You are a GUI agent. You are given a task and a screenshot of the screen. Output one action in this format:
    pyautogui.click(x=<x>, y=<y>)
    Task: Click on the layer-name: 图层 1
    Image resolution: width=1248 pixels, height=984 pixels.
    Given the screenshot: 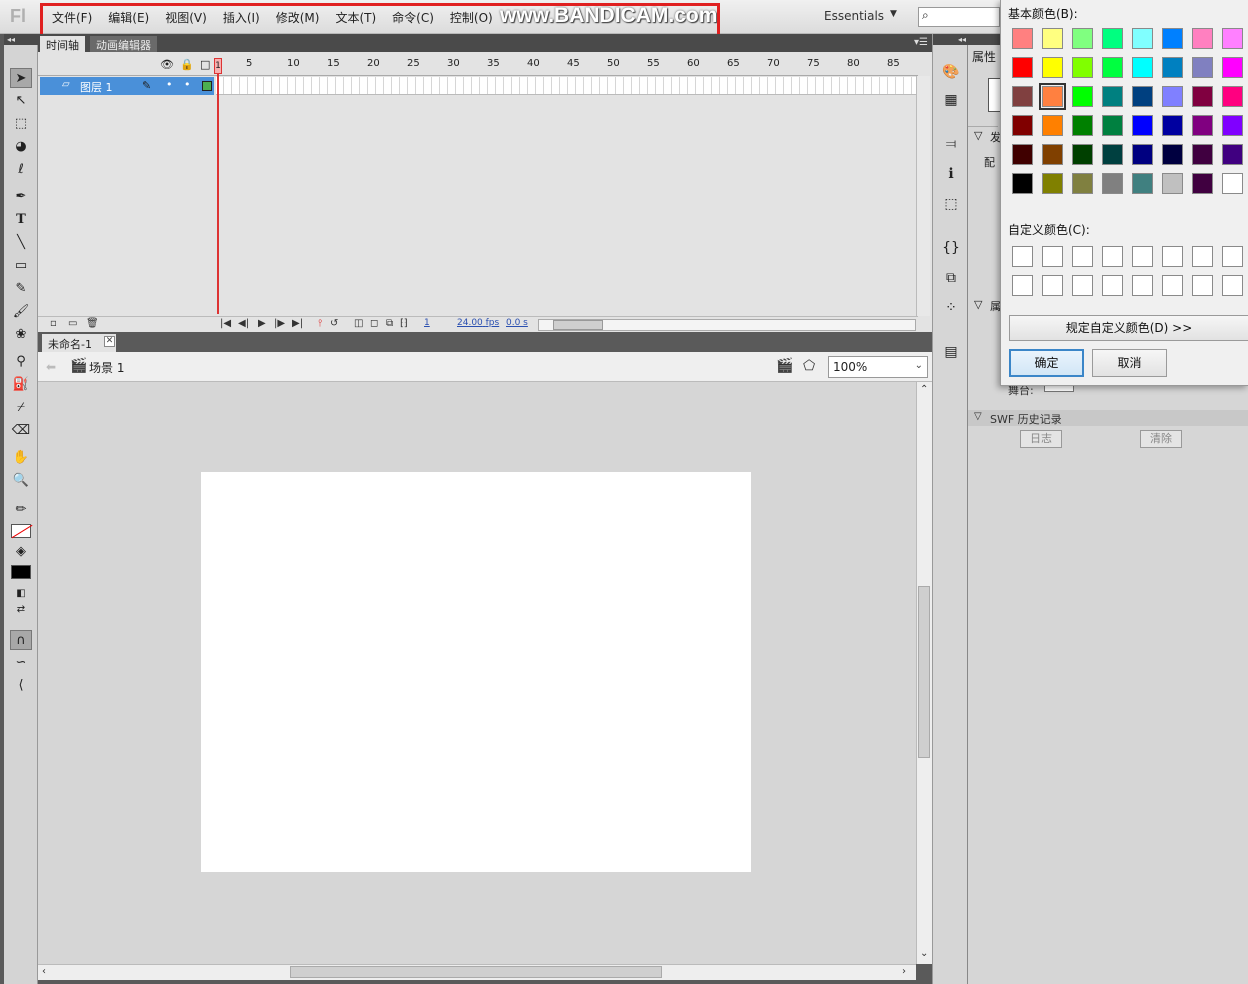 What is the action you would take?
    pyautogui.click(x=96, y=87)
    